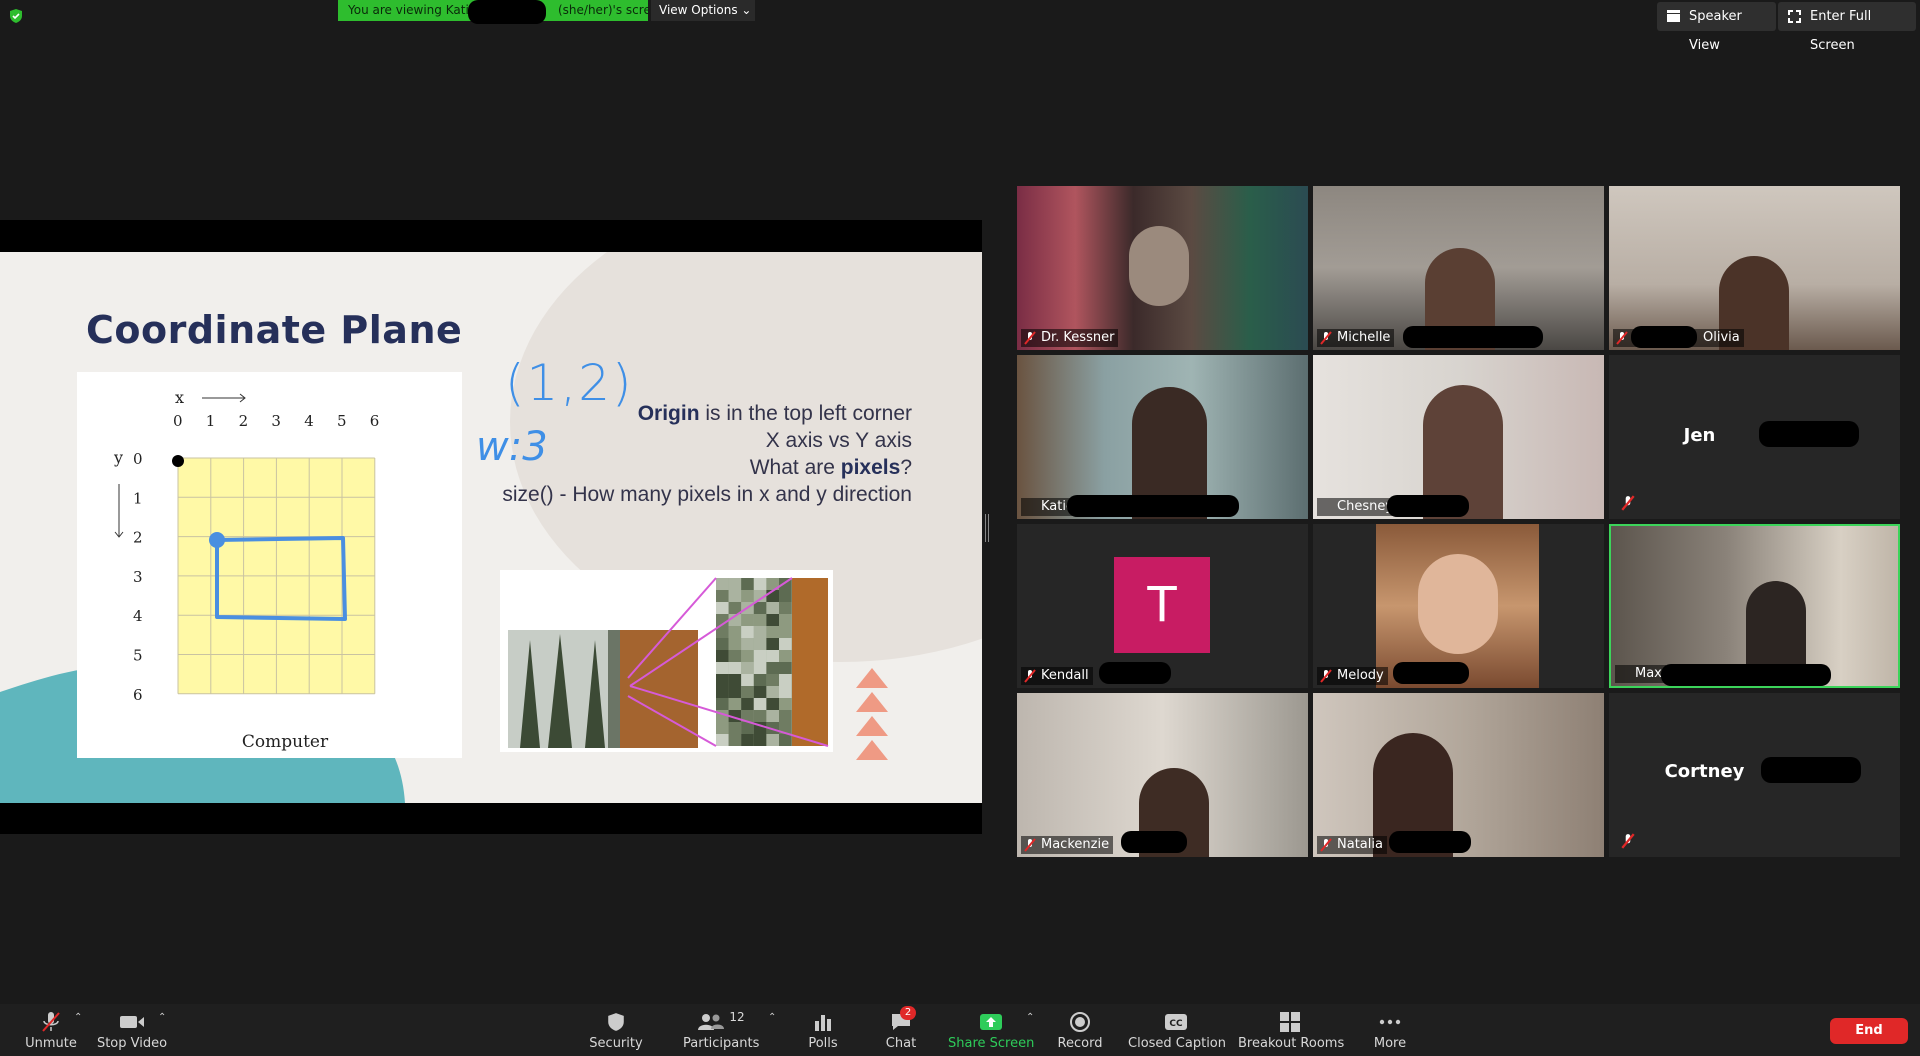 The image size is (1920, 1056). I want to click on participant-tile: Katie, so click(1162, 437).